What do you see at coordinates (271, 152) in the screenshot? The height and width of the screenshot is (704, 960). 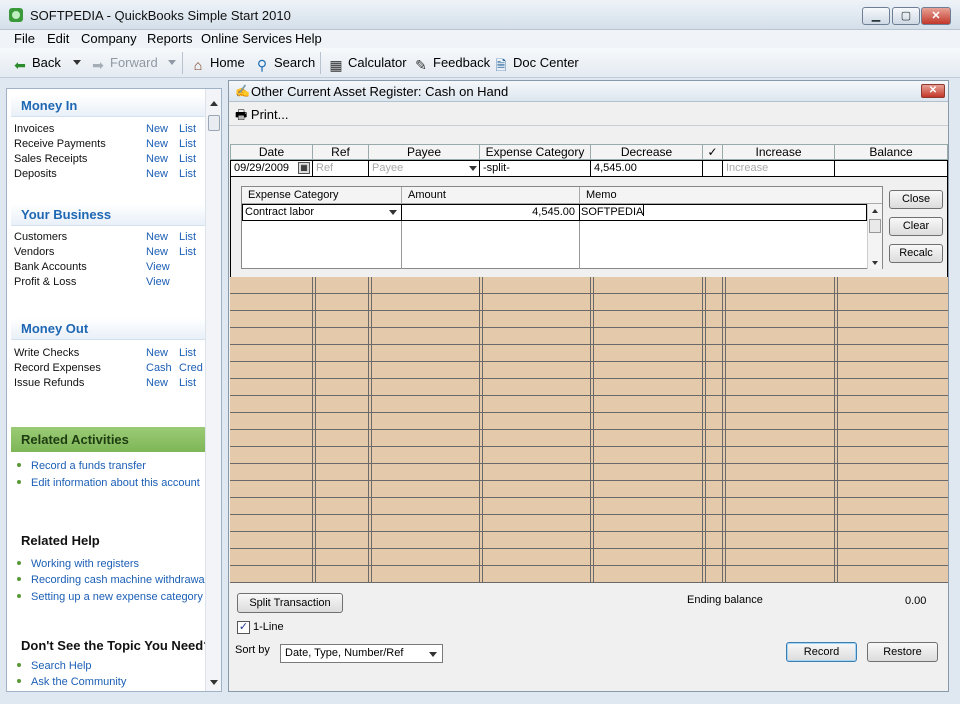 I see `col-header-date: Date` at bounding box center [271, 152].